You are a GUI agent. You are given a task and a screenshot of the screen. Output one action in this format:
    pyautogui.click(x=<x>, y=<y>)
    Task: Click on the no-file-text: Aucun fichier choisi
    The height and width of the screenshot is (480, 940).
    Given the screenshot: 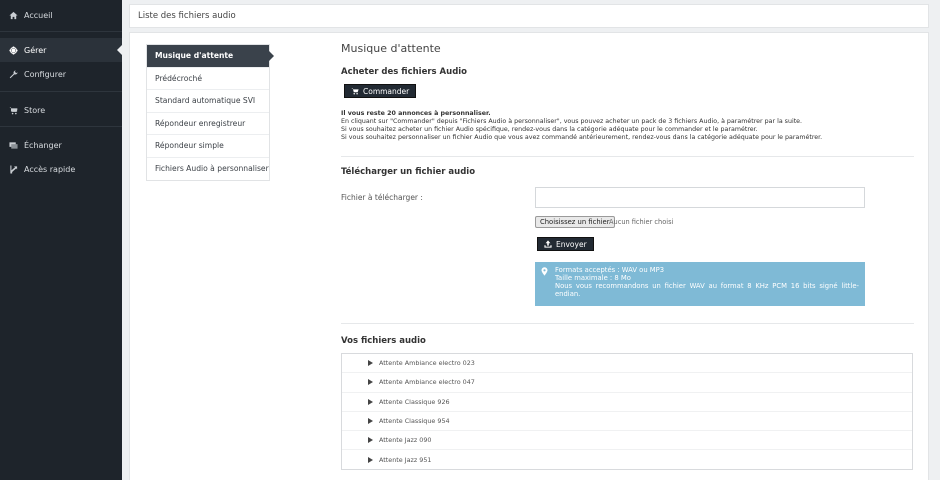 What is the action you would take?
    pyautogui.click(x=641, y=222)
    